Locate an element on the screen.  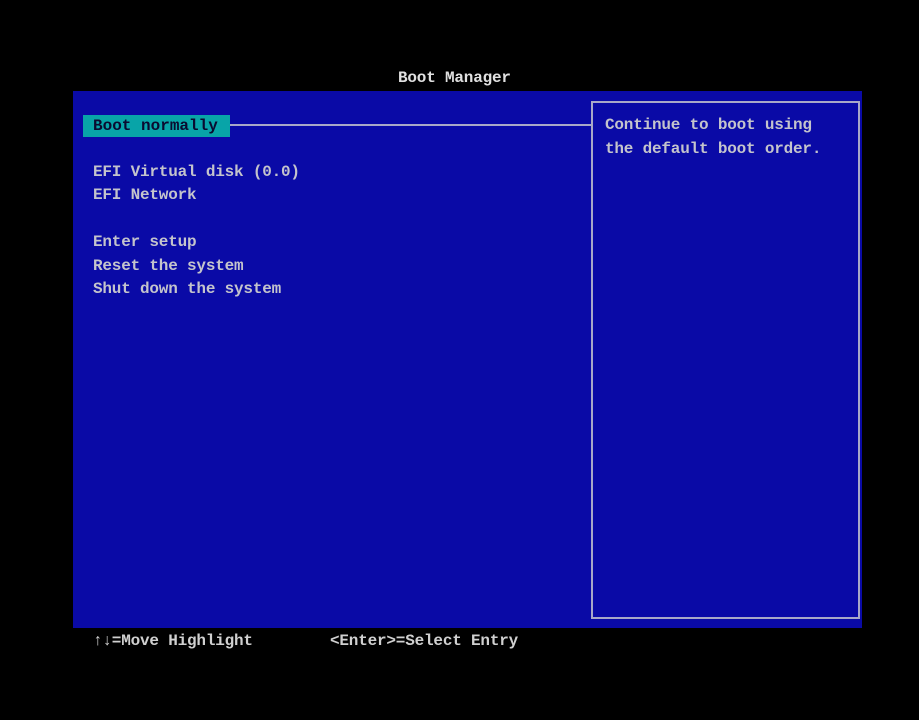
menu-item-efi-network: EFI Network is located at coordinates (145, 195).